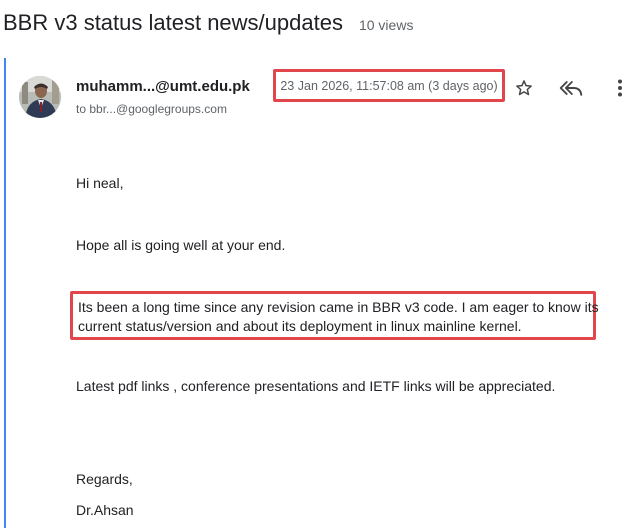 The image size is (637, 528). I want to click on star-button, so click(524, 88).